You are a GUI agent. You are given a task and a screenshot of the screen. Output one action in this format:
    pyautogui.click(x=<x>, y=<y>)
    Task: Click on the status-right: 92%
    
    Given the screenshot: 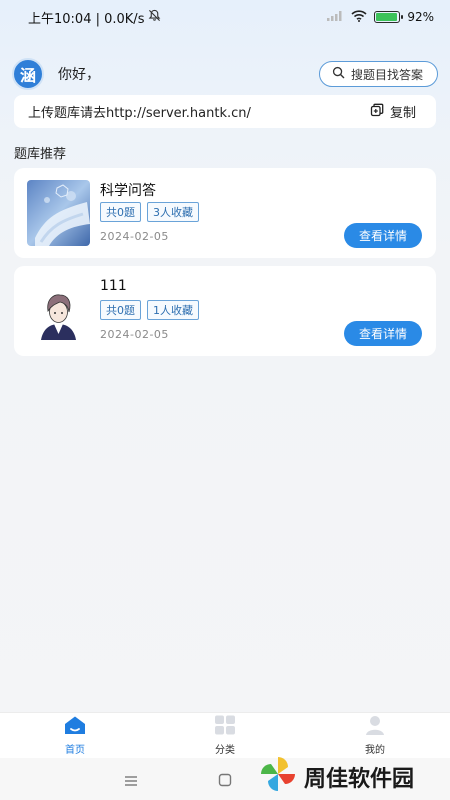 What is the action you would take?
    pyautogui.click(x=380, y=17)
    